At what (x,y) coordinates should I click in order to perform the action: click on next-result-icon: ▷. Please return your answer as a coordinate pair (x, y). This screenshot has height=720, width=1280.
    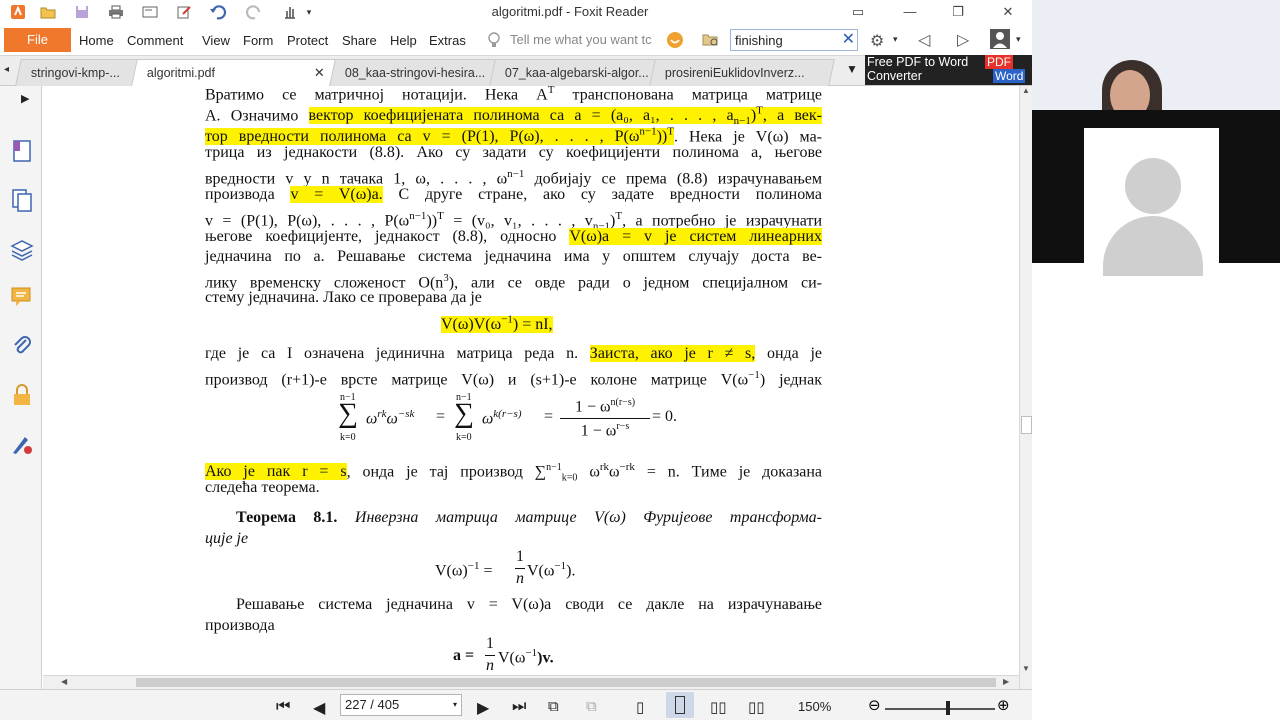
    Looking at the image, I should click on (963, 40).